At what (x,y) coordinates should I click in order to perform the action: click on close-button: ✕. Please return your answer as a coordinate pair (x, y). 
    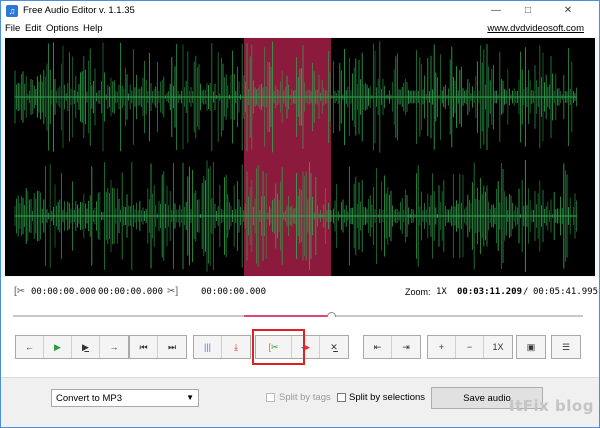
    Looking at the image, I should click on (568, 11).